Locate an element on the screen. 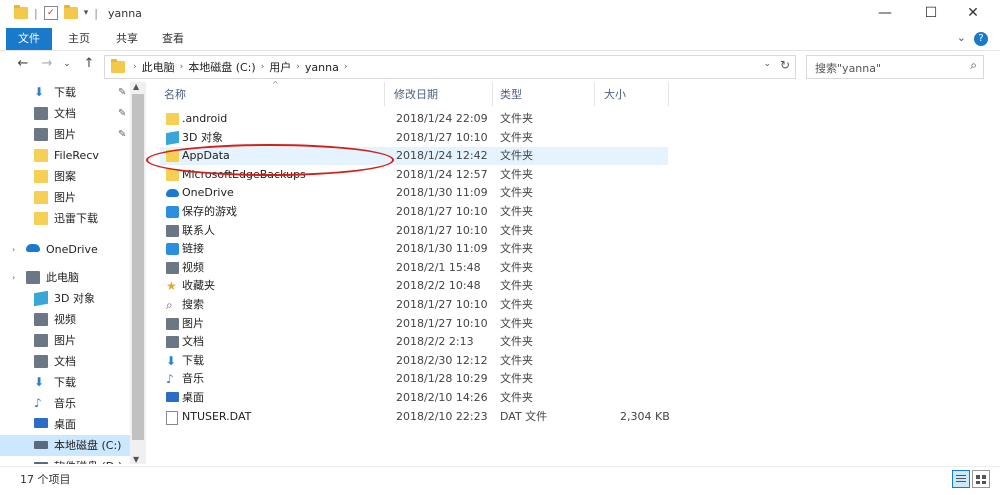 This screenshot has height=495, width=1000. column-header-size: 大小 is located at coordinates (615, 95).